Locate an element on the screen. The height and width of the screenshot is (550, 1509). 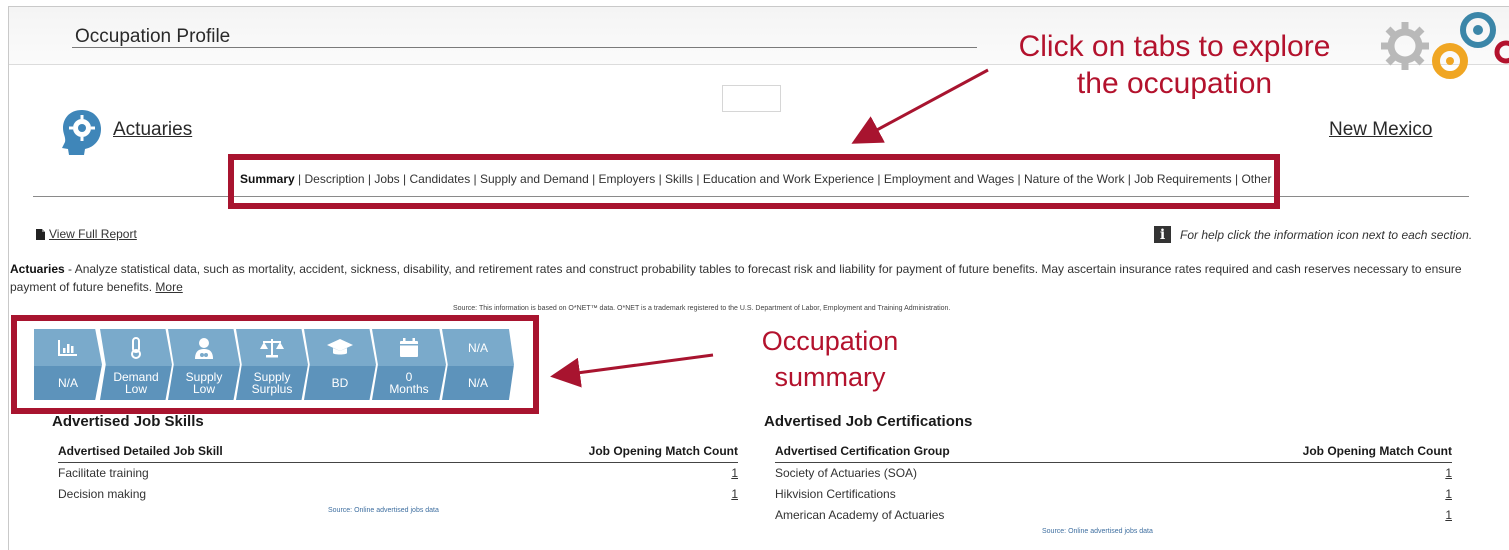
title-divider is located at coordinates (524, 47).